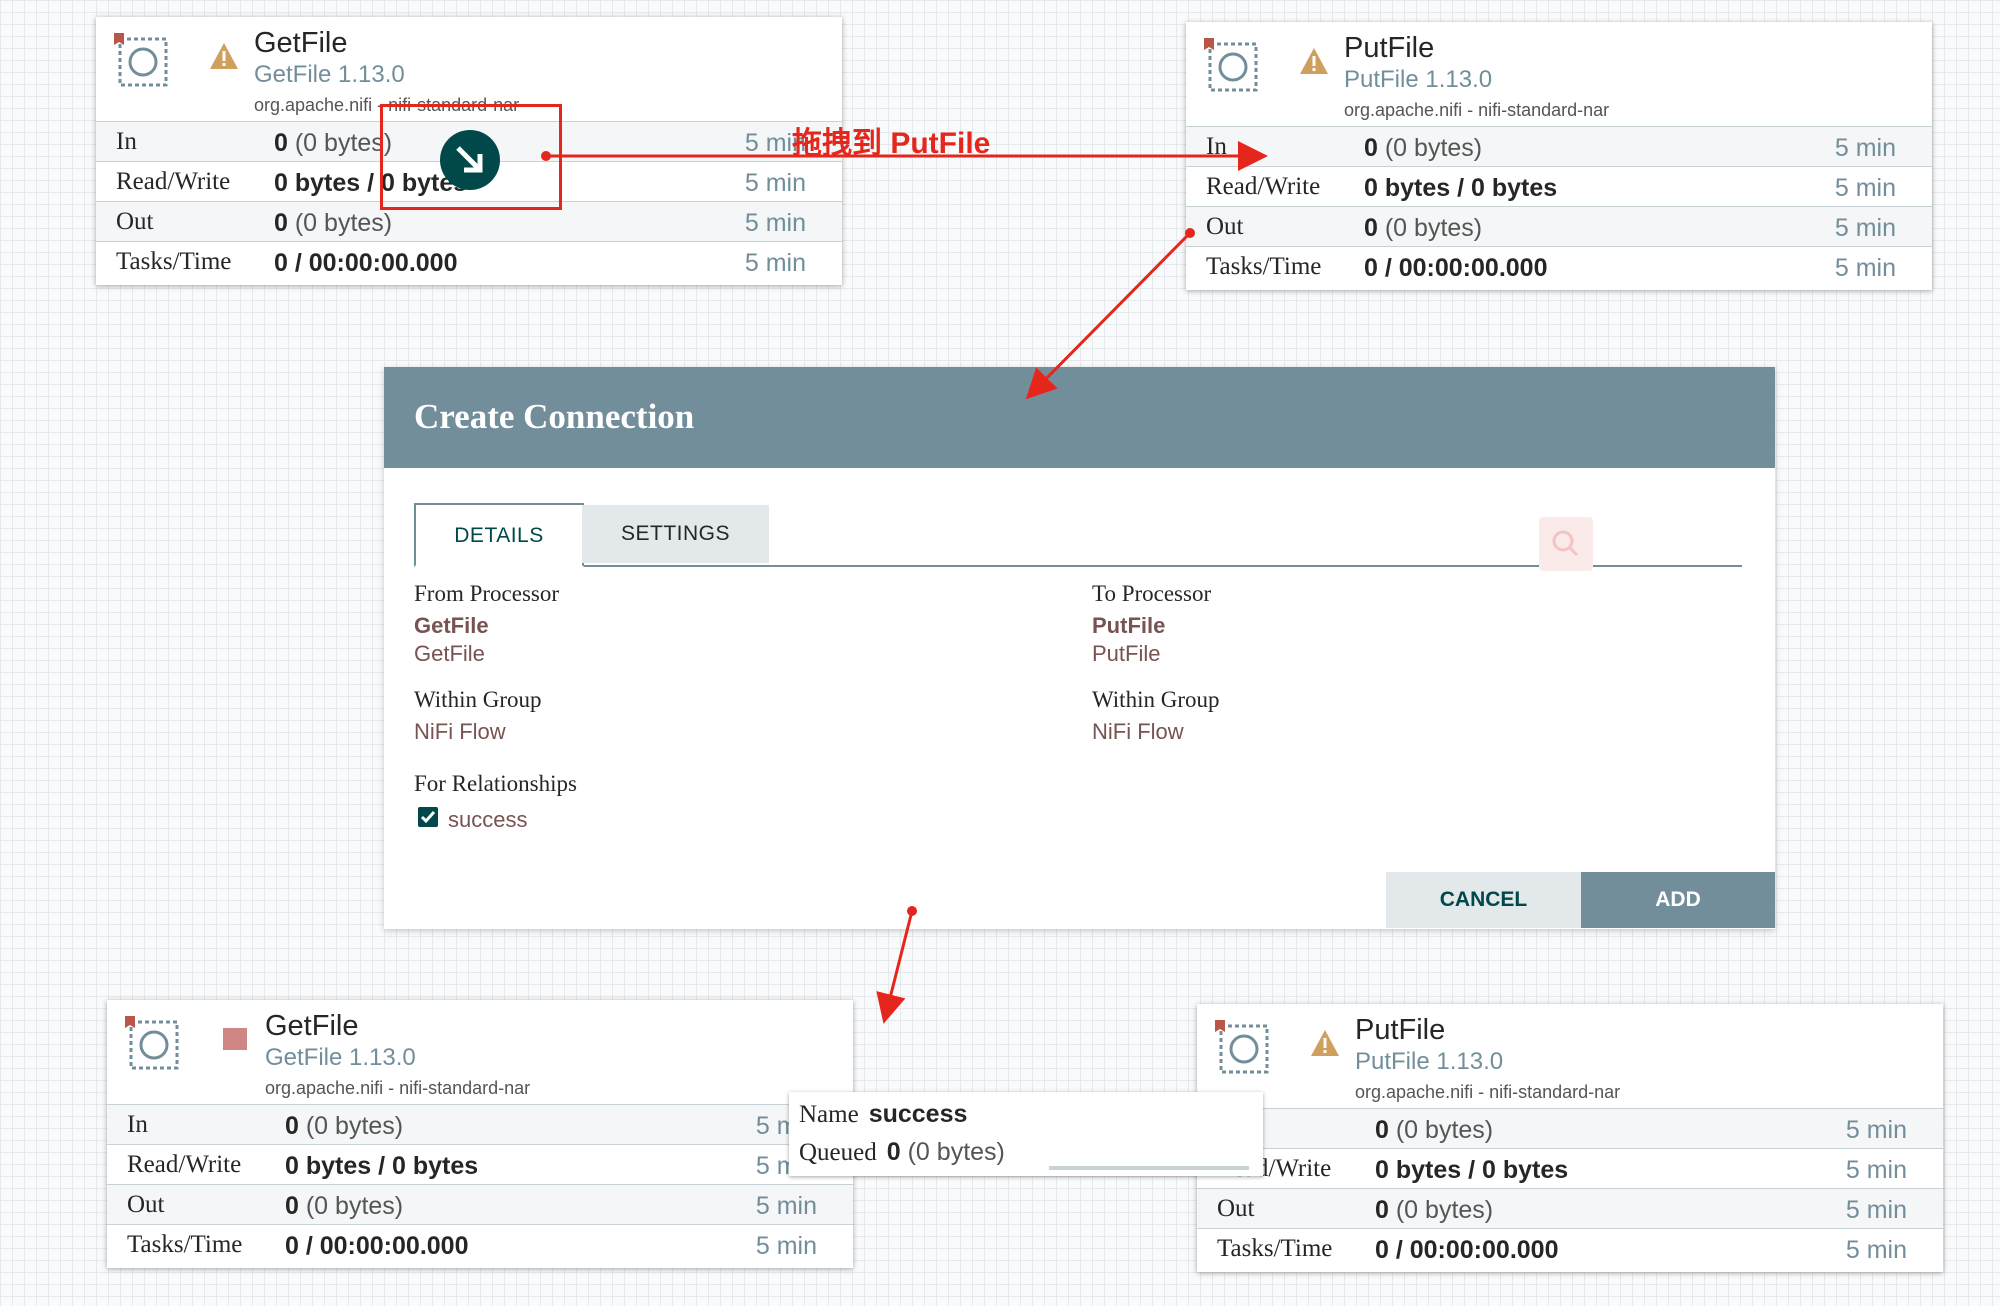 Image resolution: width=2000 pixels, height=1306 pixels. What do you see at coordinates (896, 965) in the screenshot?
I see `arrow-to-result` at bounding box center [896, 965].